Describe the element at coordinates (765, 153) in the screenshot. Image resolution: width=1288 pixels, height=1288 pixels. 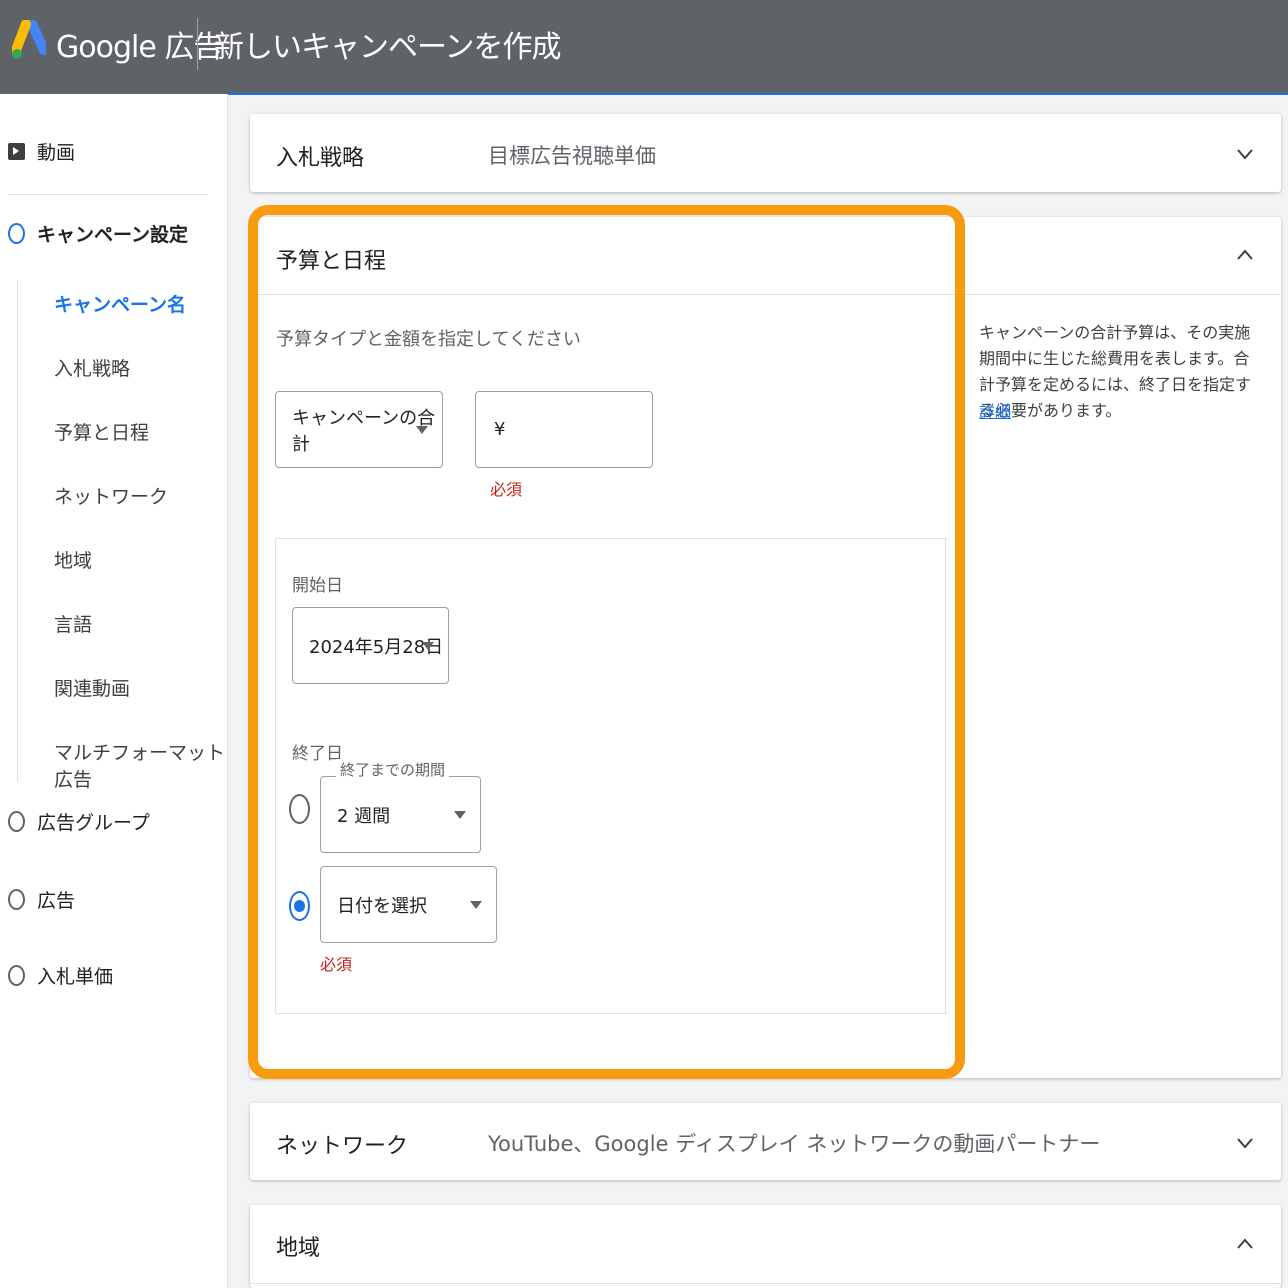
I see `bidding-panel: 入札戦略 目標広告視聴単価` at that location.